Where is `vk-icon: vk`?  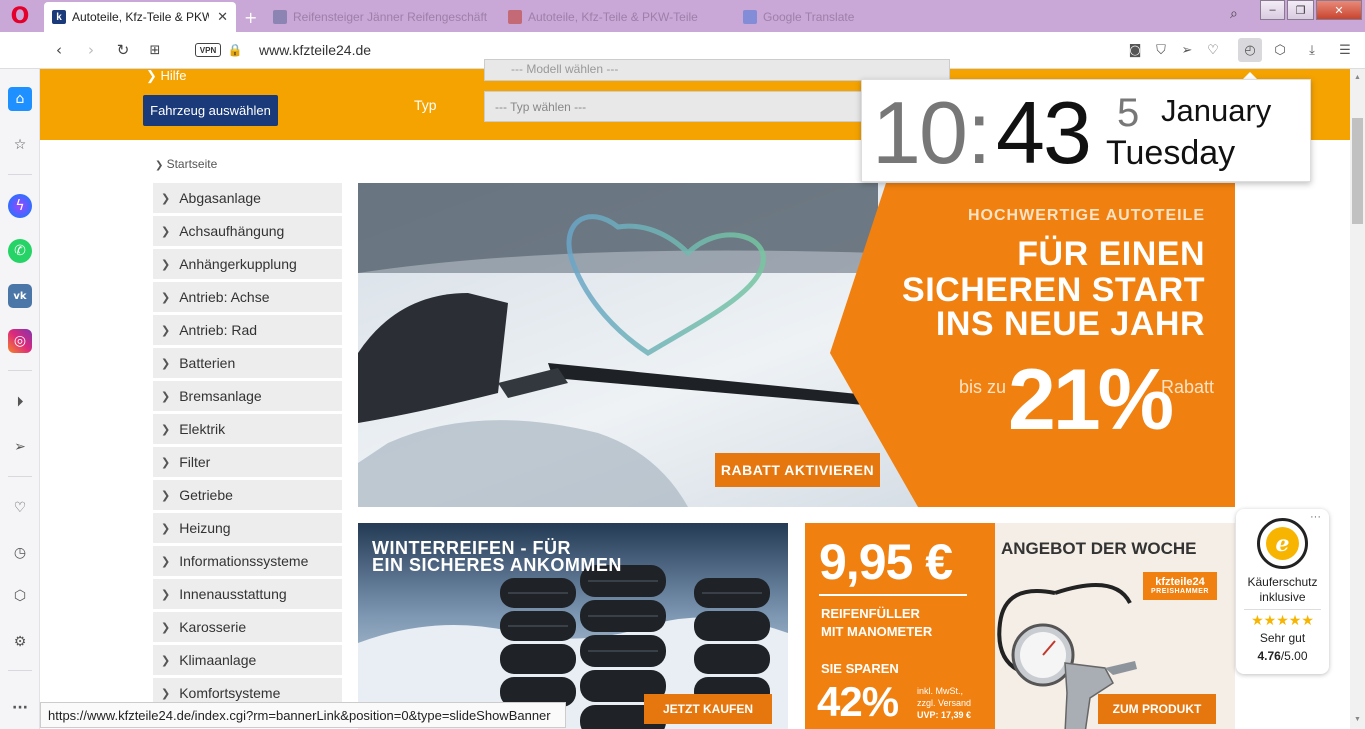 vk-icon: vk is located at coordinates (20, 296).